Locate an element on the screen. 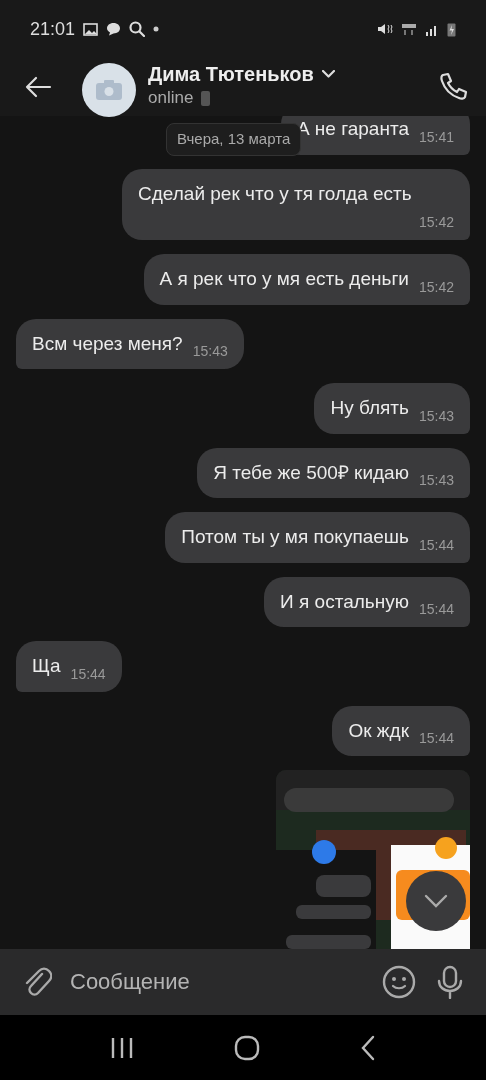 The height and width of the screenshot is (1080, 486). clock-time: 21:01 is located at coordinates (53, 29).